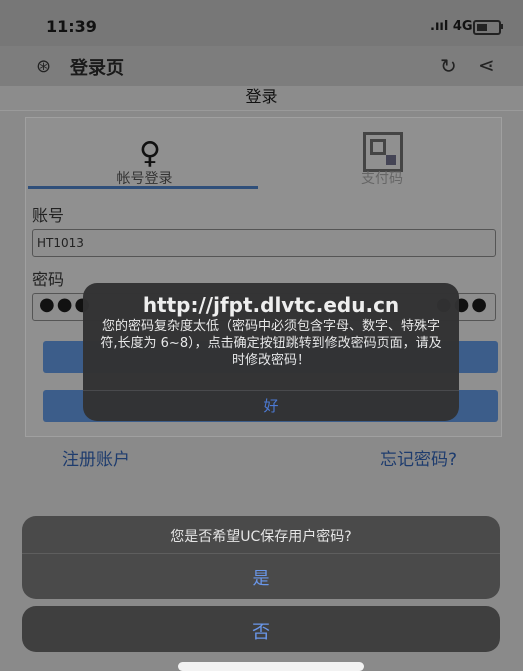  What do you see at coordinates (448, 66) in the screenshot?
I see `refresh-icon: ↻` at bounding box center [448, 66].